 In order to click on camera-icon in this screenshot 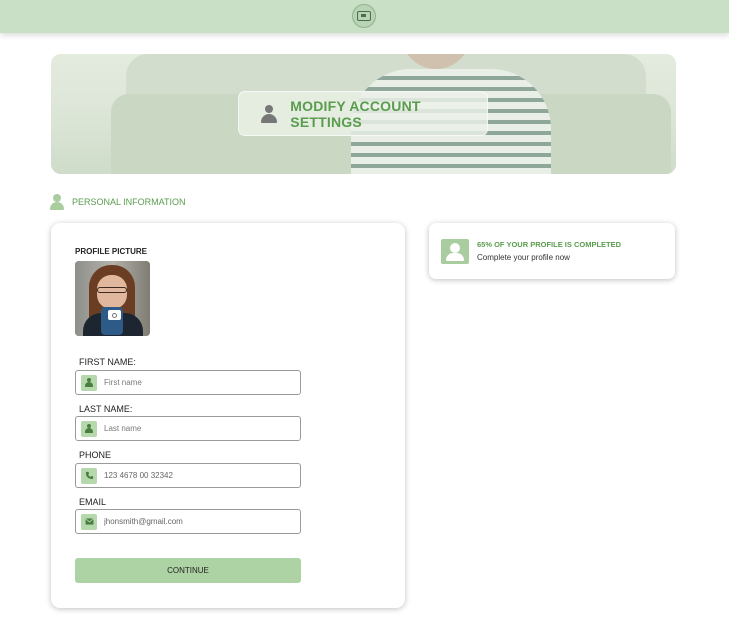, I will do `click(114, 315)`.